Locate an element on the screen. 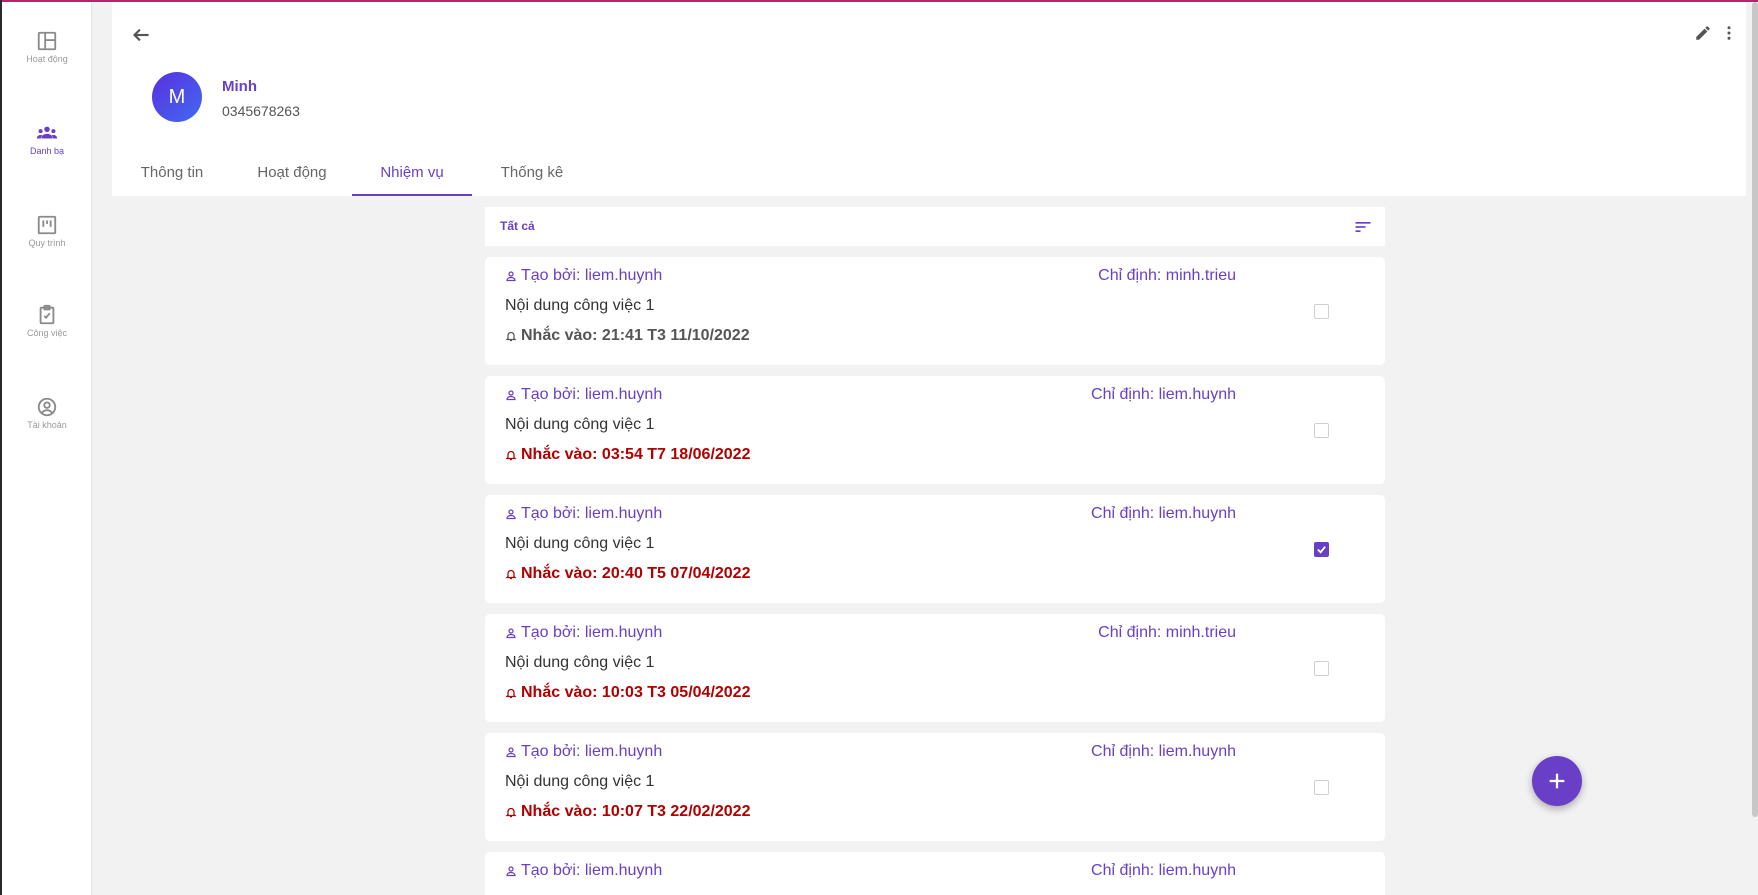 The height and width of the screenshot is (895, 1758). tab-nhiem-vu: Nhiệm vụ is located at coordinates (412, 173).